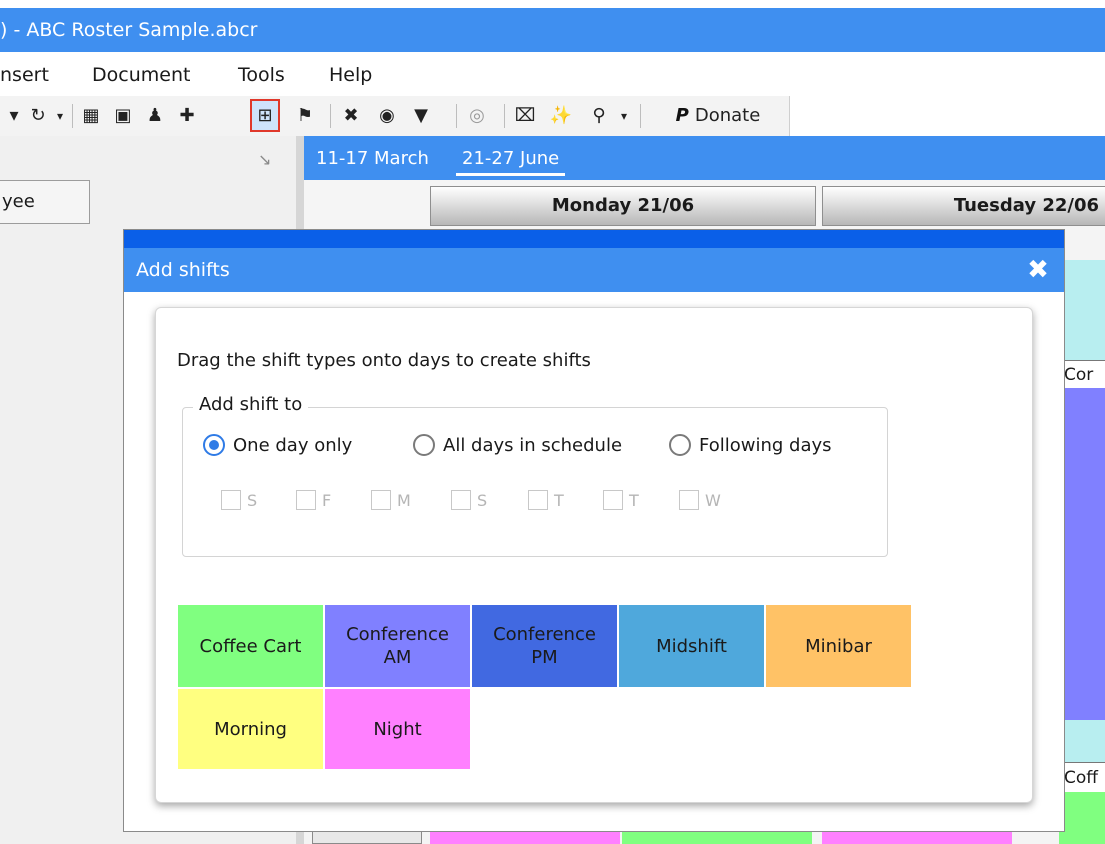 This screenshot has width=1105, height=844. I want to click on day-header-monday: Monday 21/06, so click(623, 206).